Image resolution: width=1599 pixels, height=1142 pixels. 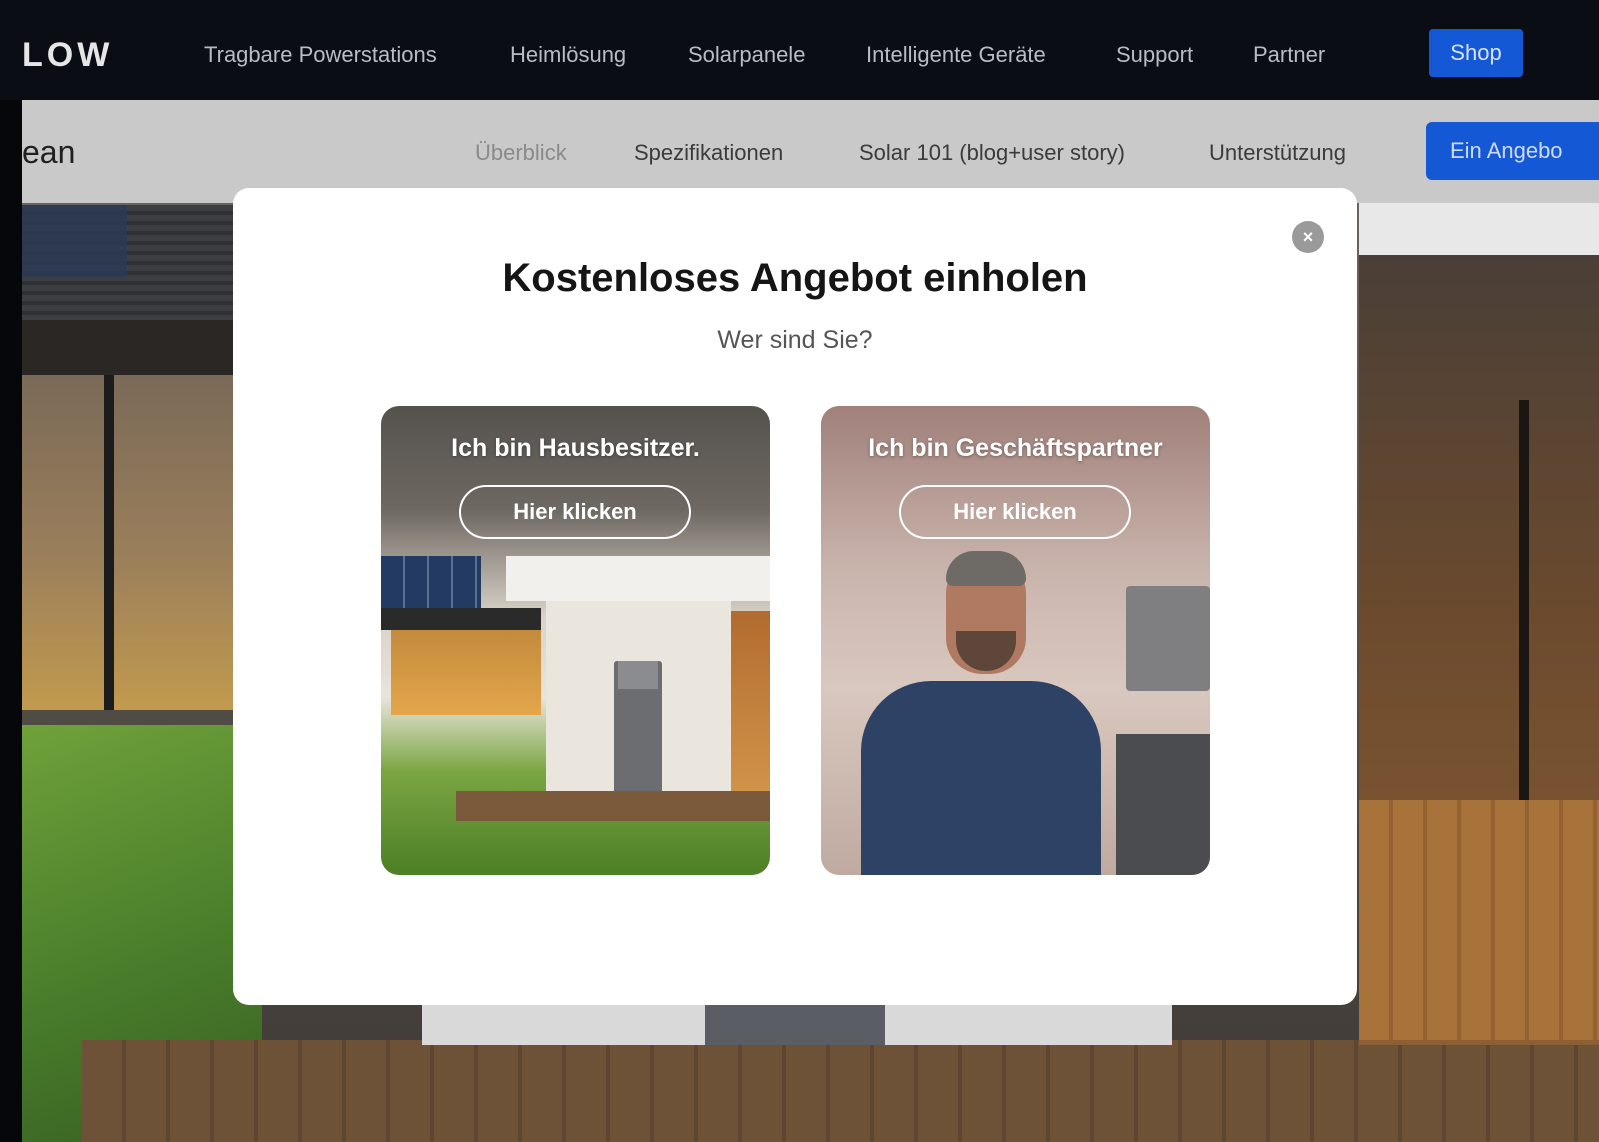 What do you see at coordinates (431, 582) in the screenshot?
I see `solar-panel-illustration` at bounding box center [431, 582].